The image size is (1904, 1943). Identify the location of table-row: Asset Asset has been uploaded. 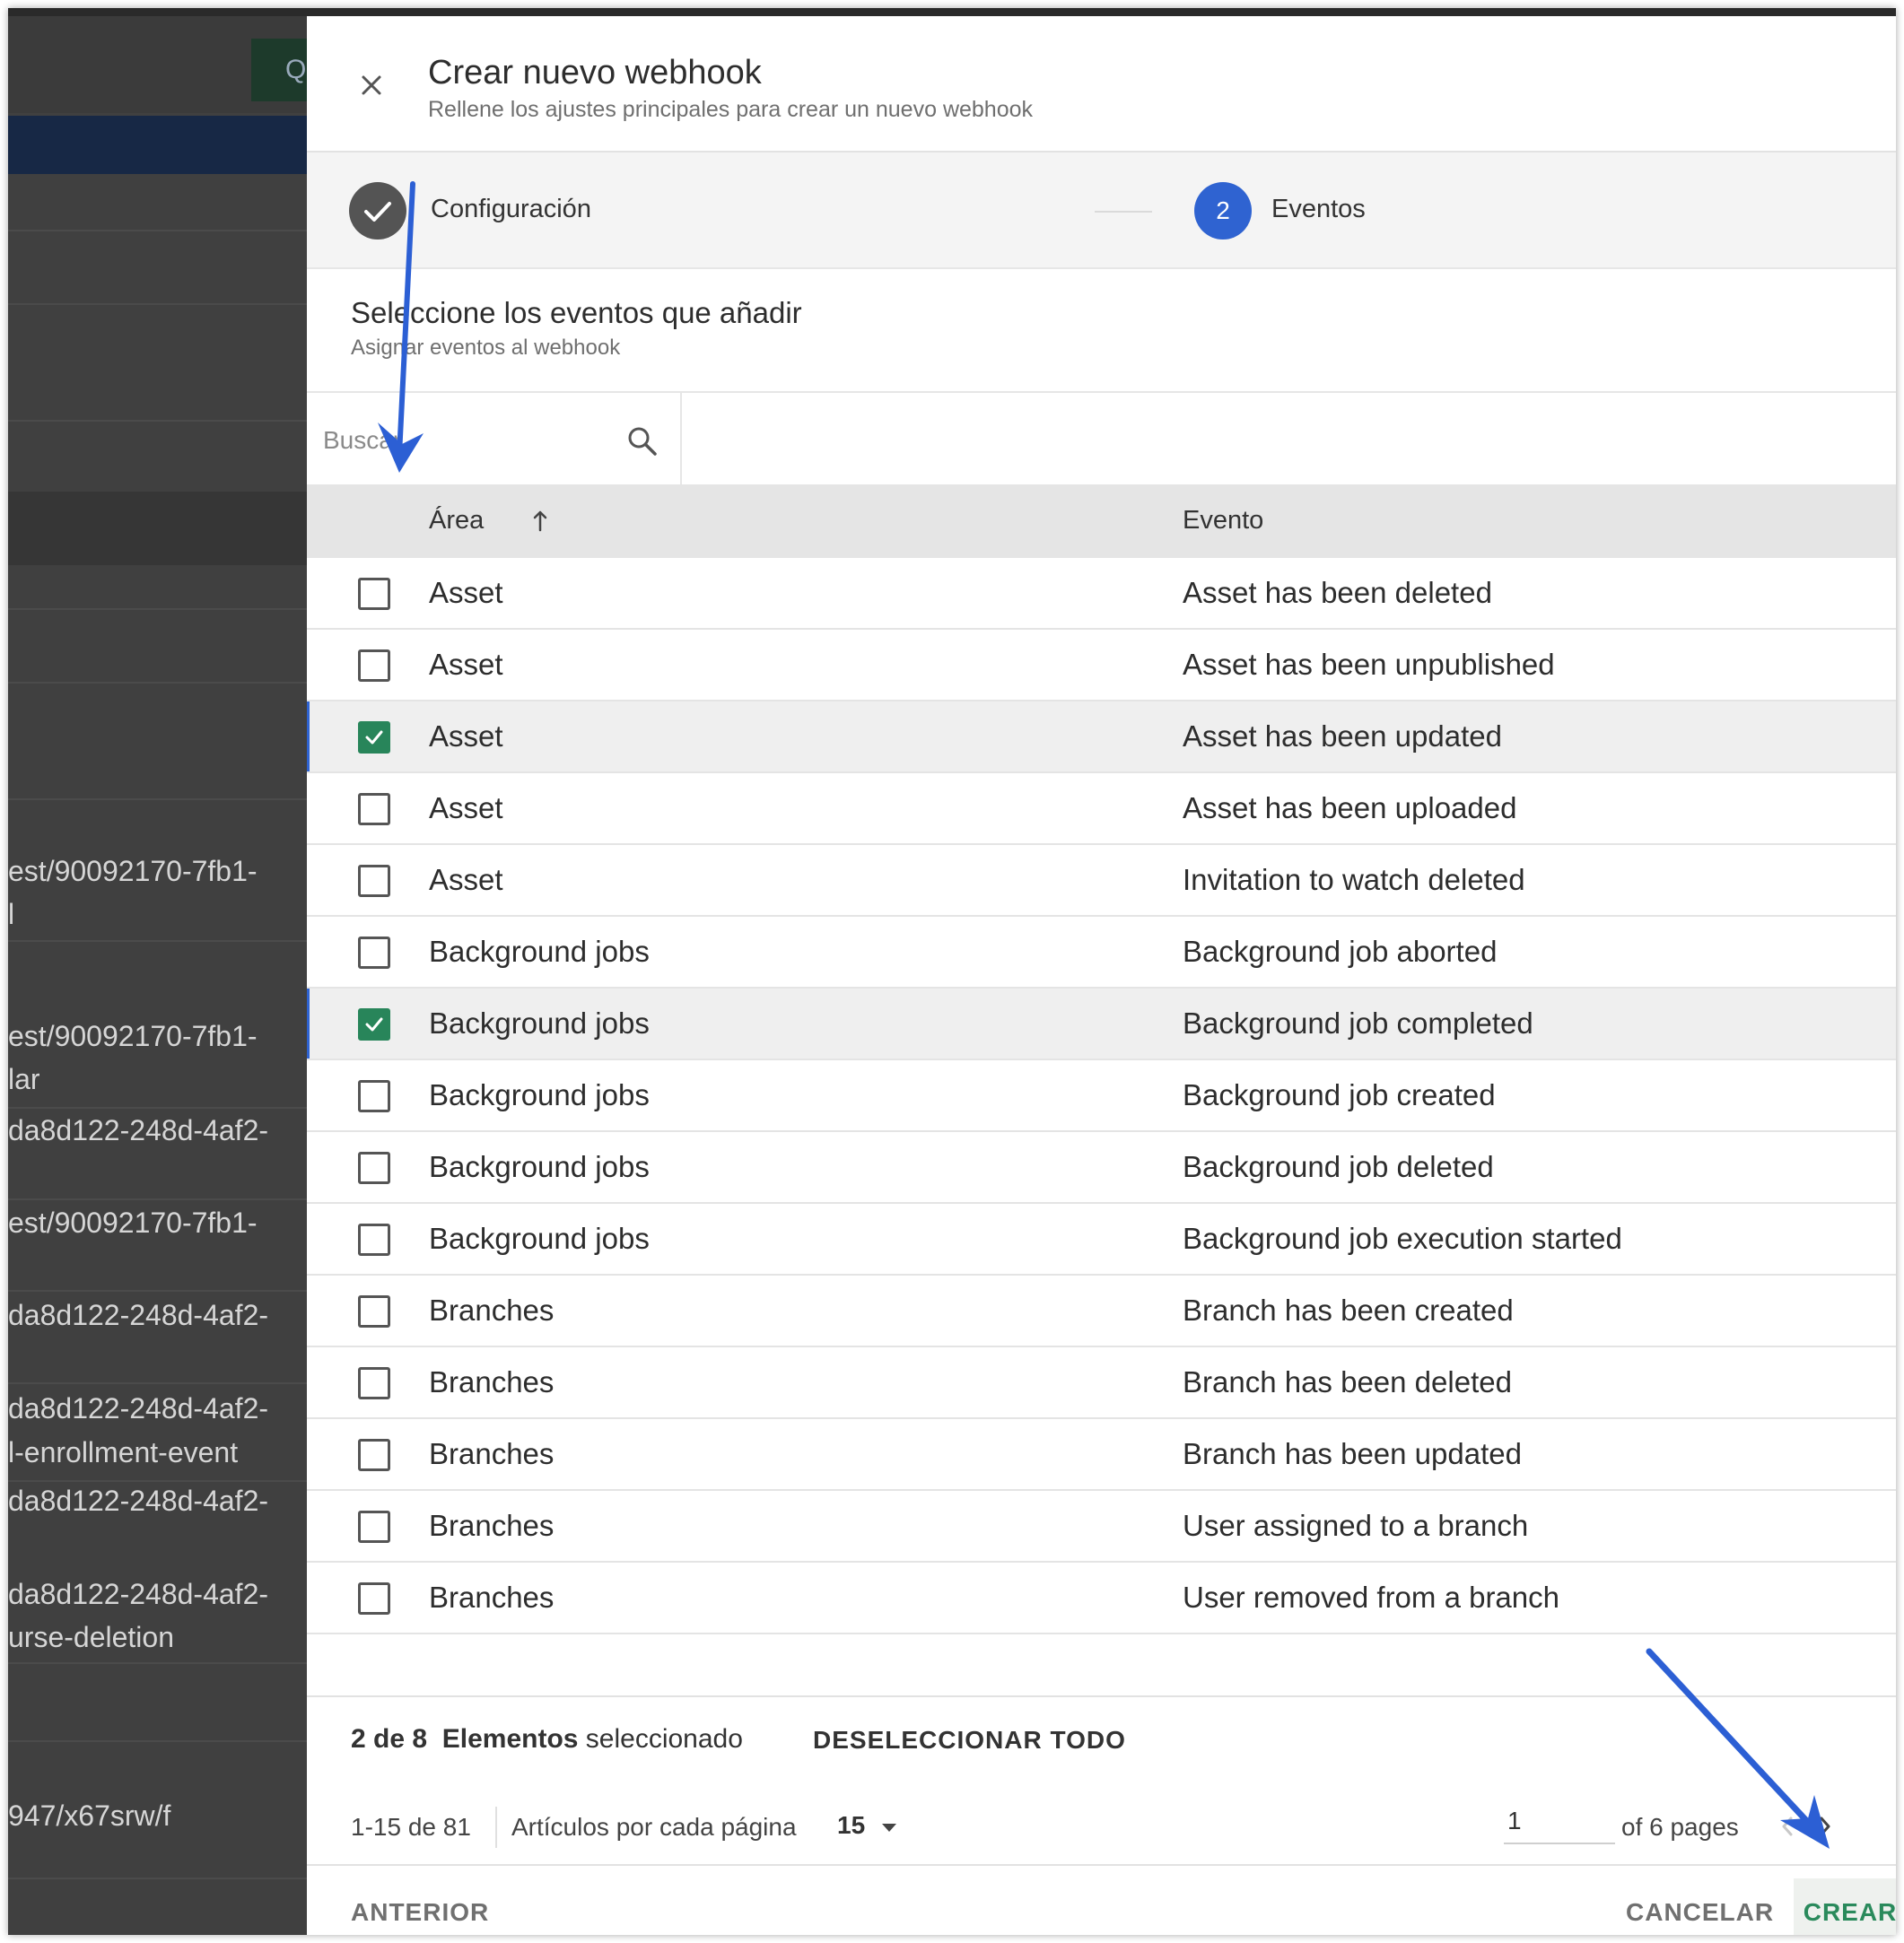
(1101, 809).